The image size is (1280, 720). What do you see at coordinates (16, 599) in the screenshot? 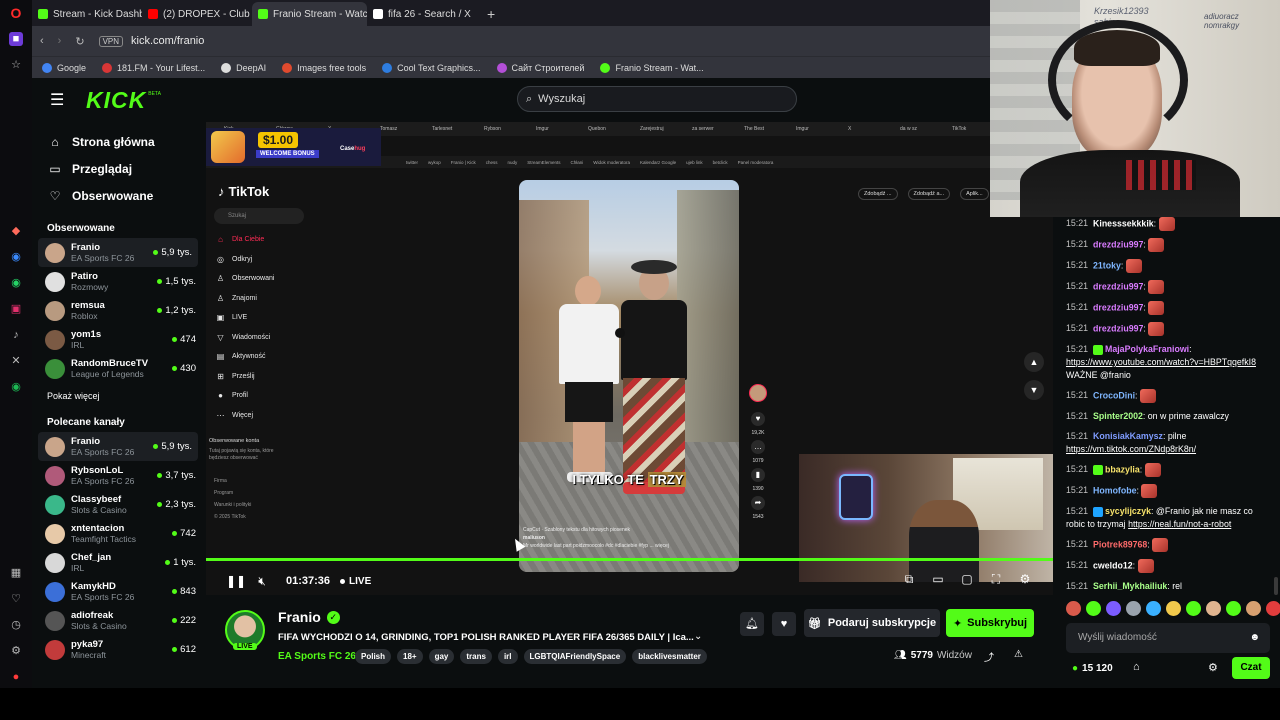
I see `heart-icon: ♡` at bounding box center [16, 599].